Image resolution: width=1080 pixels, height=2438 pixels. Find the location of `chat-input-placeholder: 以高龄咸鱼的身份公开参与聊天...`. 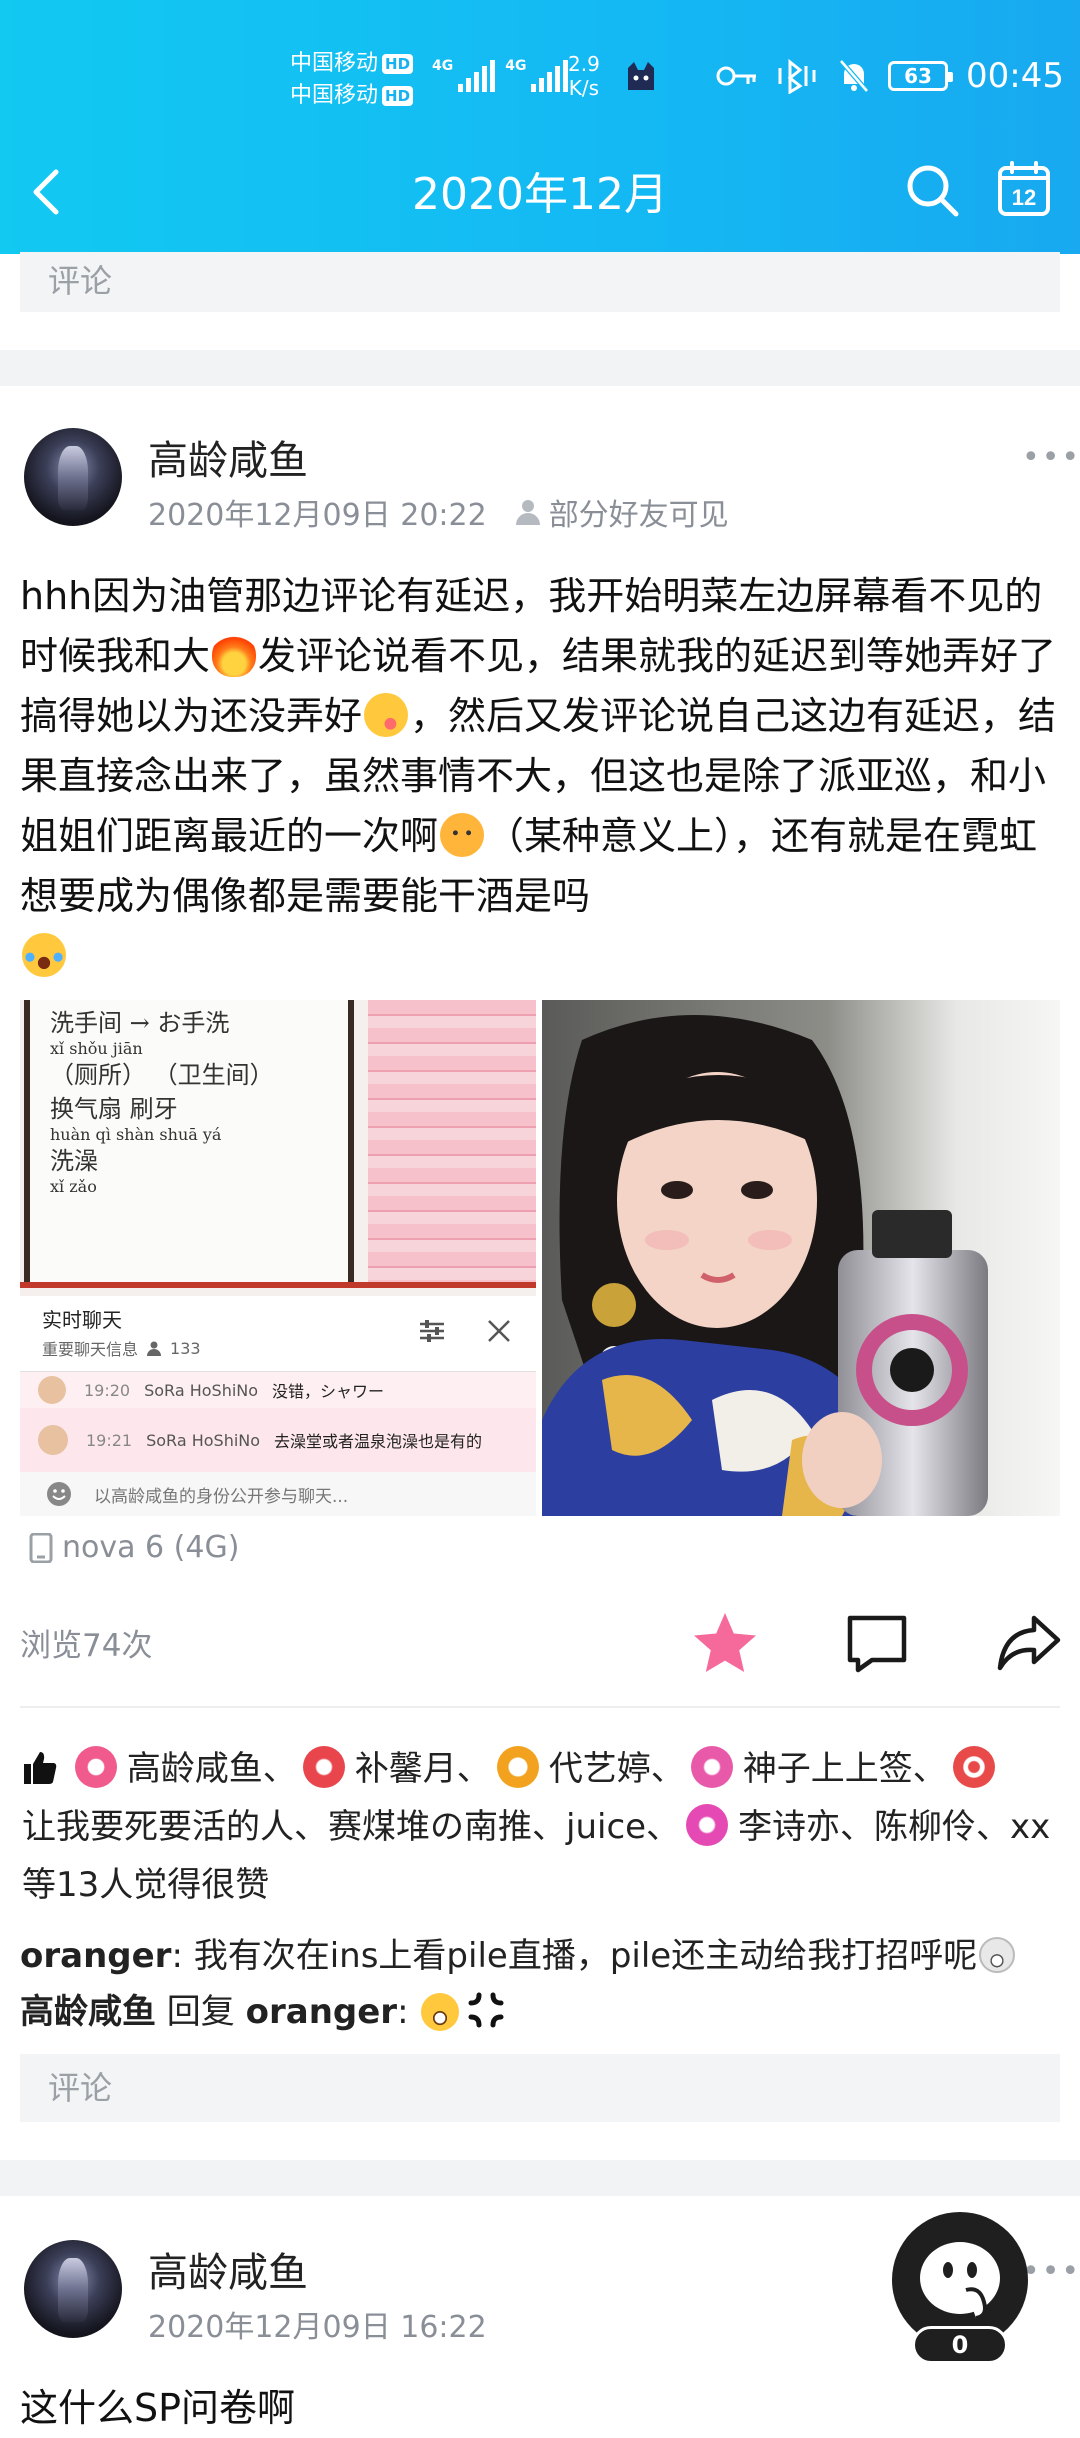

chat-input-placeholder: 以高龄咸鱼的身份公开参与聊天... is located at coordinates (221, 1496).